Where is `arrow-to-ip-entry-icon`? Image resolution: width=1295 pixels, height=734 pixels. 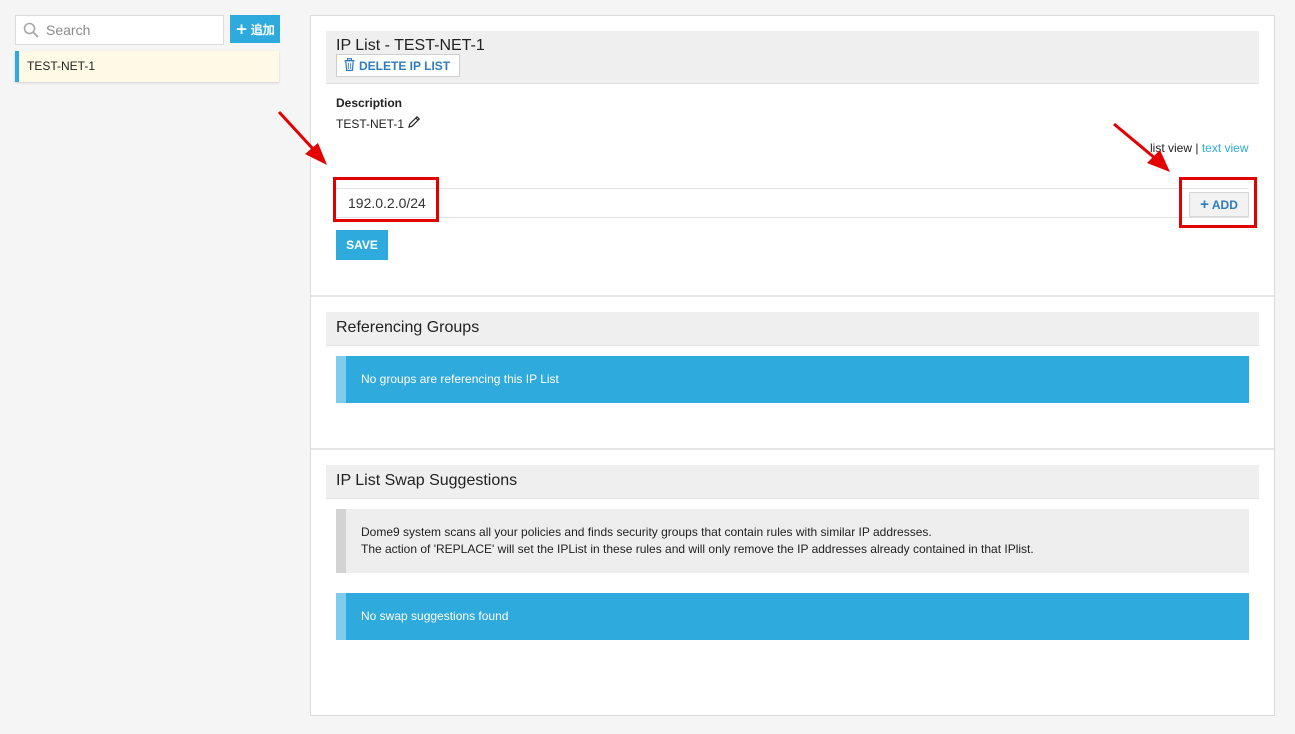 arrow-to-ip-entry-icon is located at coordinates (302, 137).